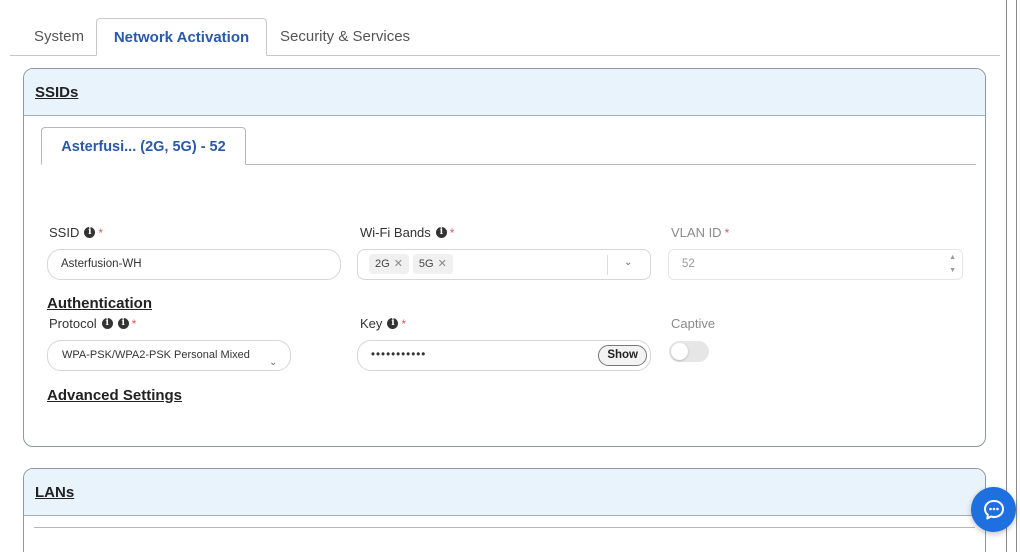 The width and height of the screenshot is (1020, 552). I want to click on protocol-label-text: Protocol, so click(73, 323).